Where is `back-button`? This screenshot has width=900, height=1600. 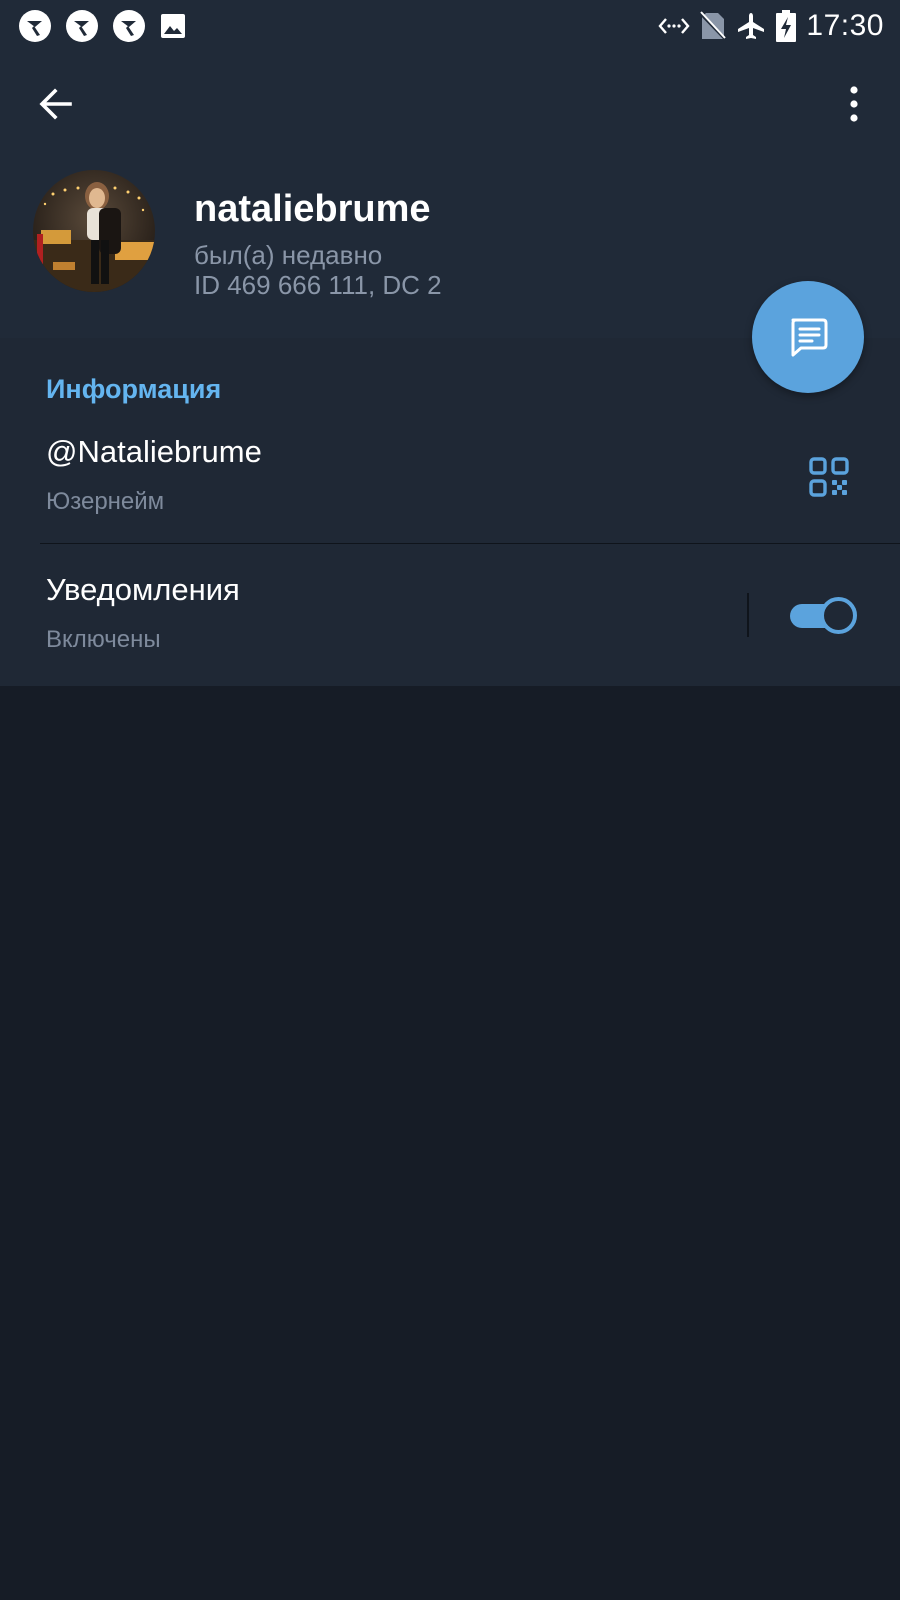 back-button is located at coordinates (56, 104).